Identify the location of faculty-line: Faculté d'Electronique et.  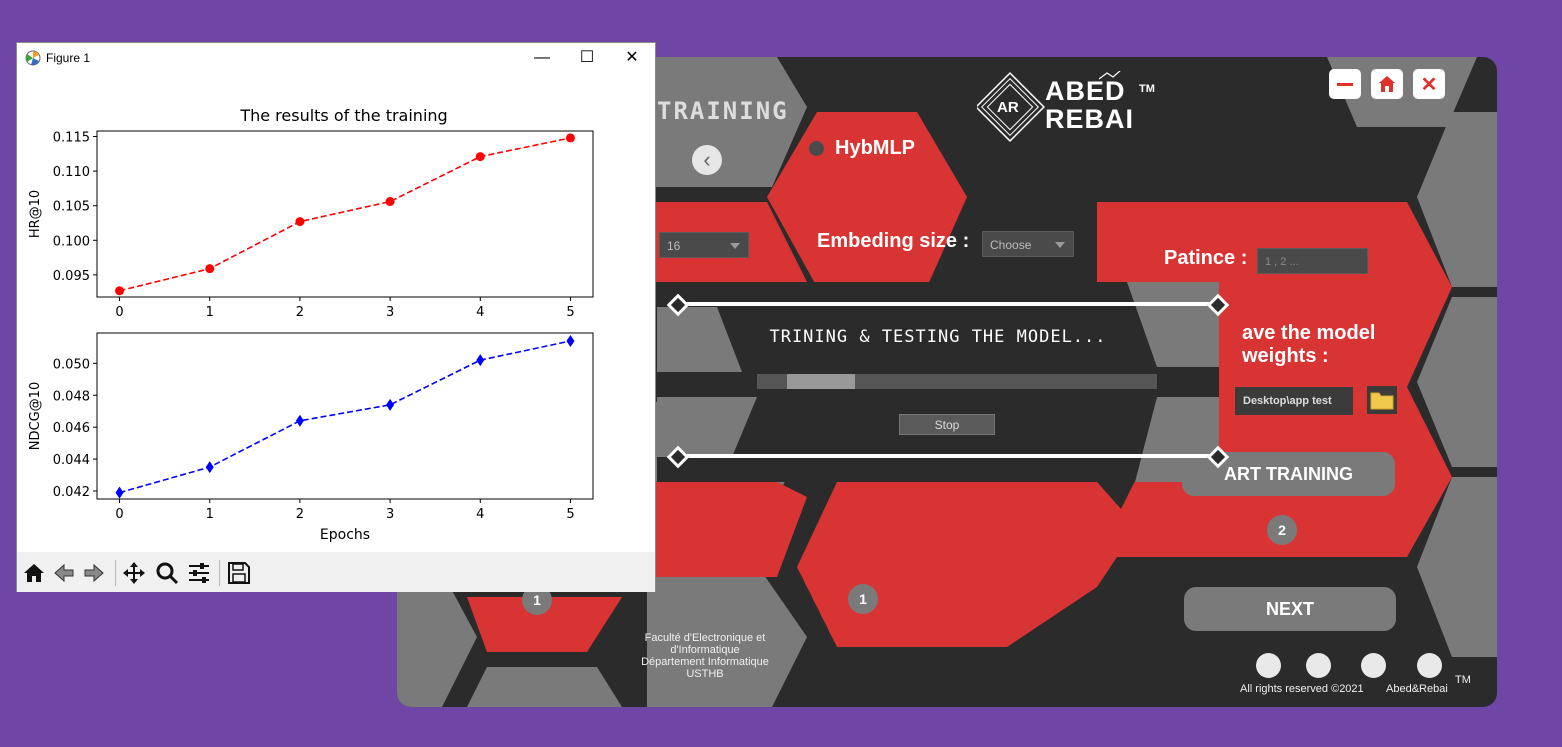
(705, 638).